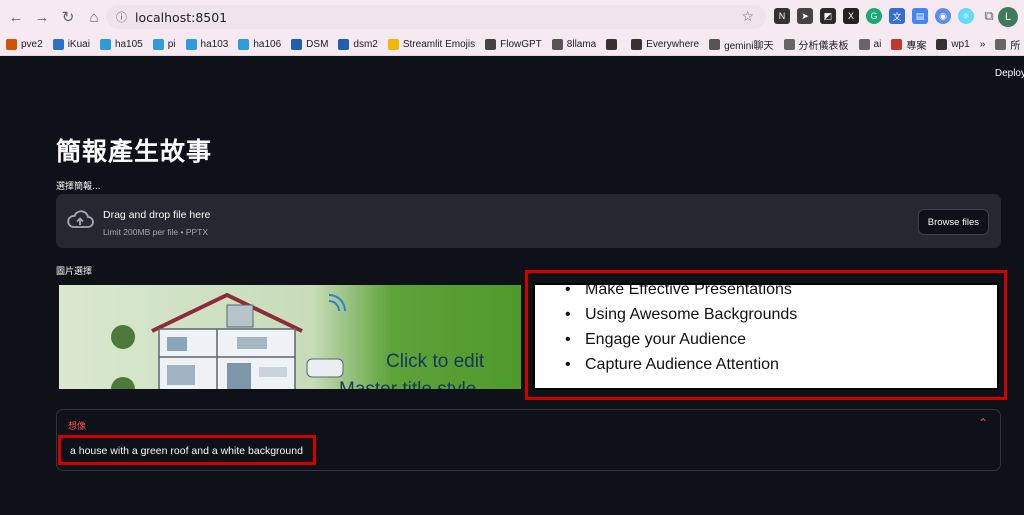 The image size is (1024, 515). Describe the element at coordinates (828, 16) in the screenshot. I see `extension-icon: ◩` at that location.